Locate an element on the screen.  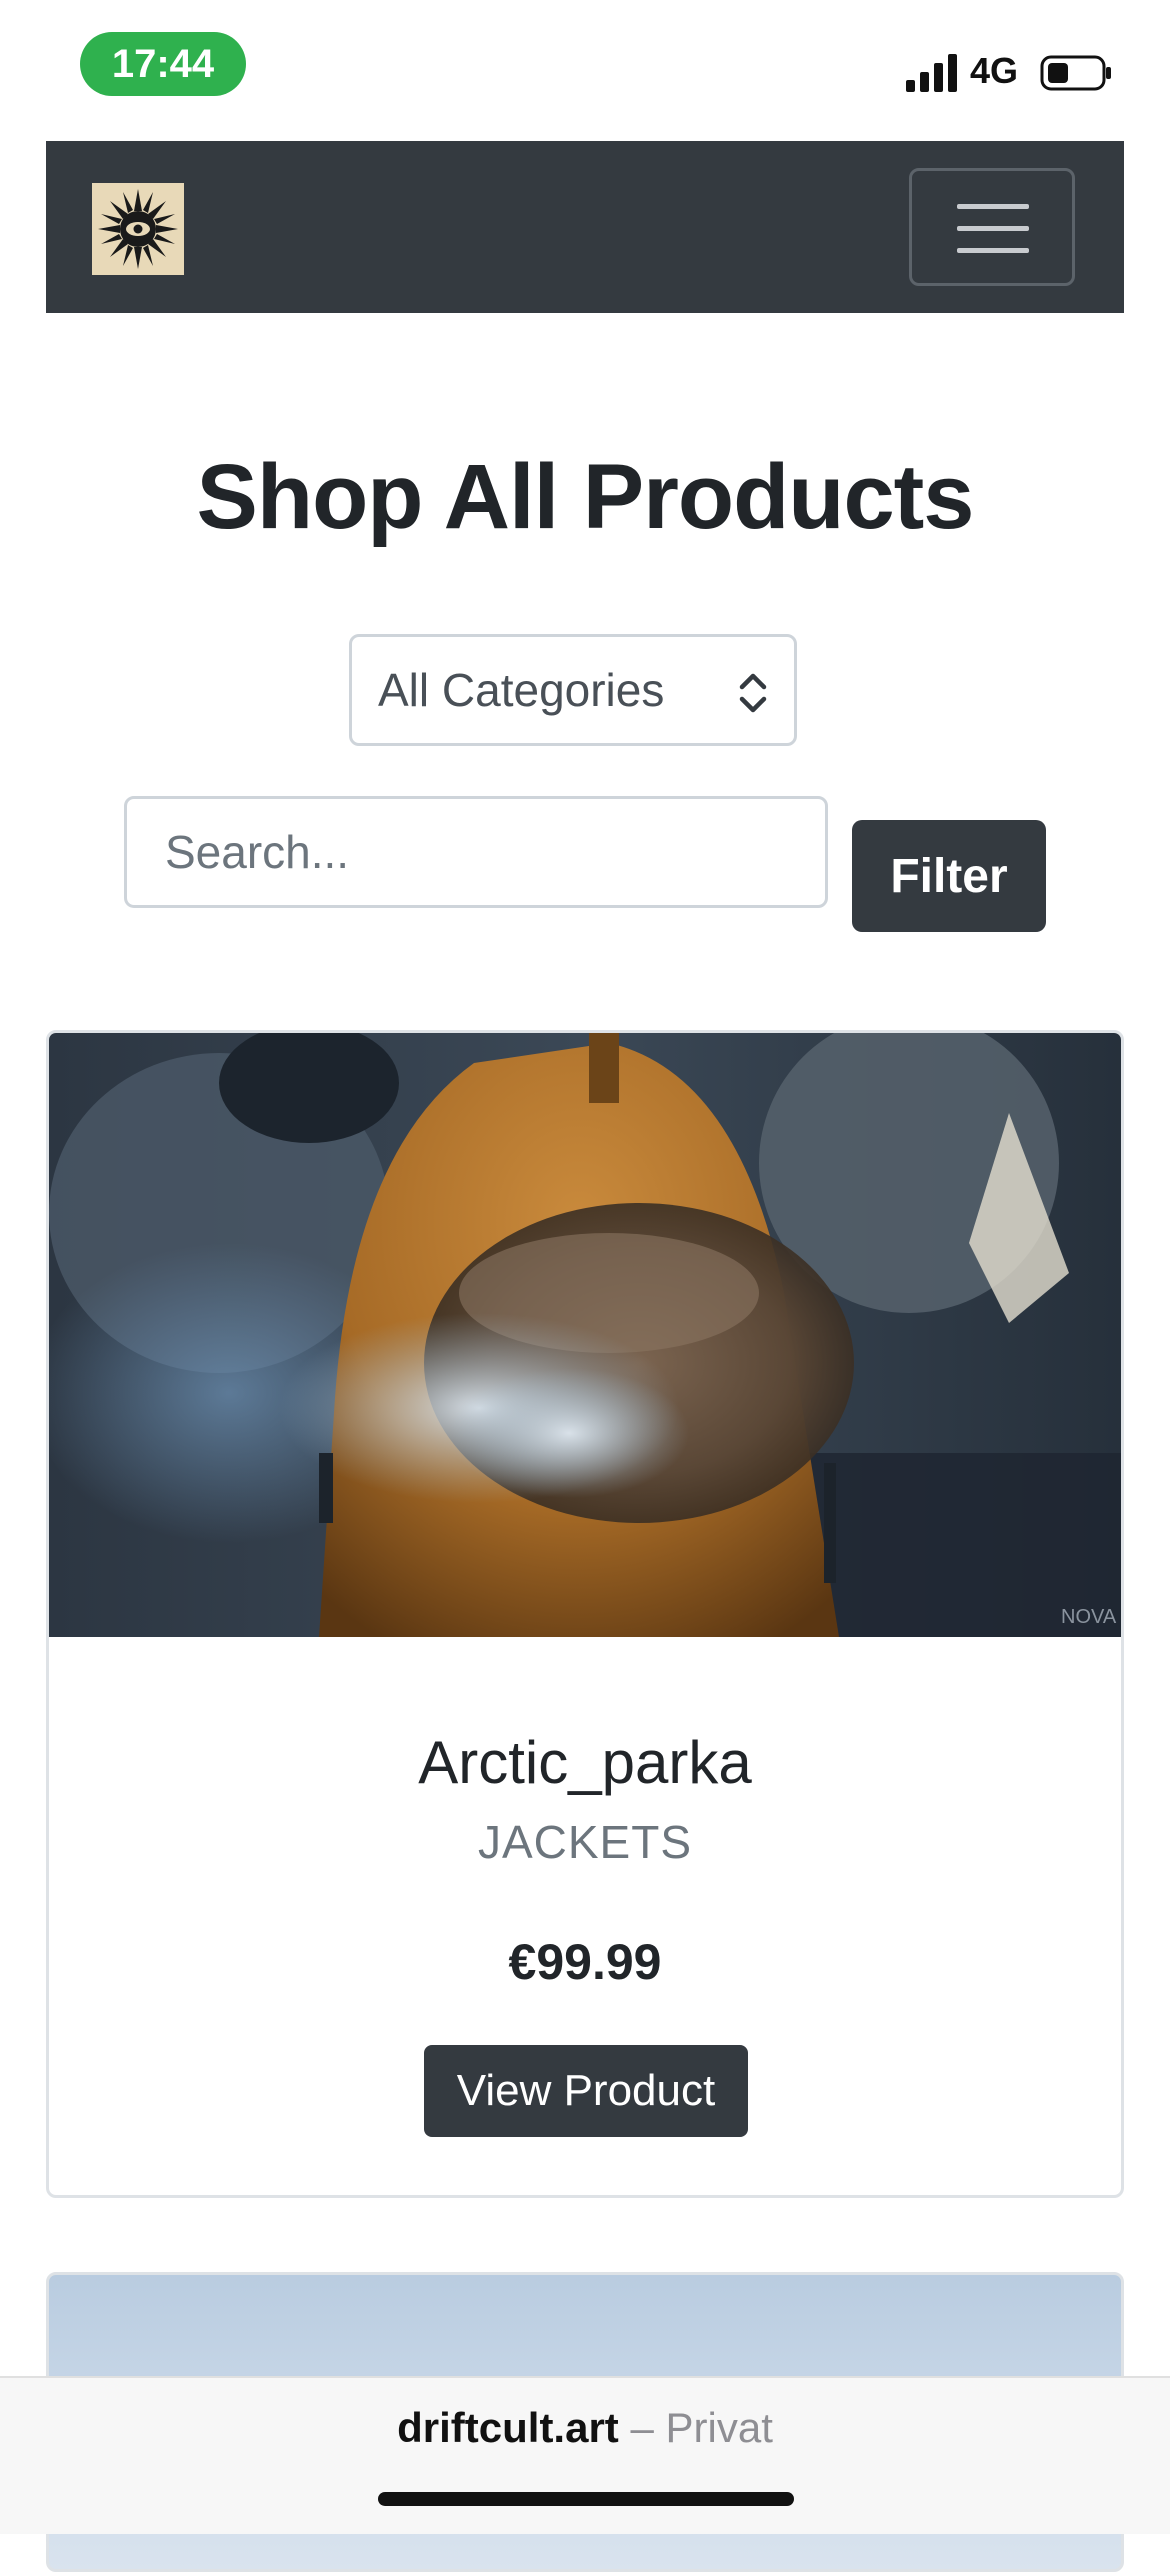
view-product-button: View Product is located at coordinates (586, 2091).